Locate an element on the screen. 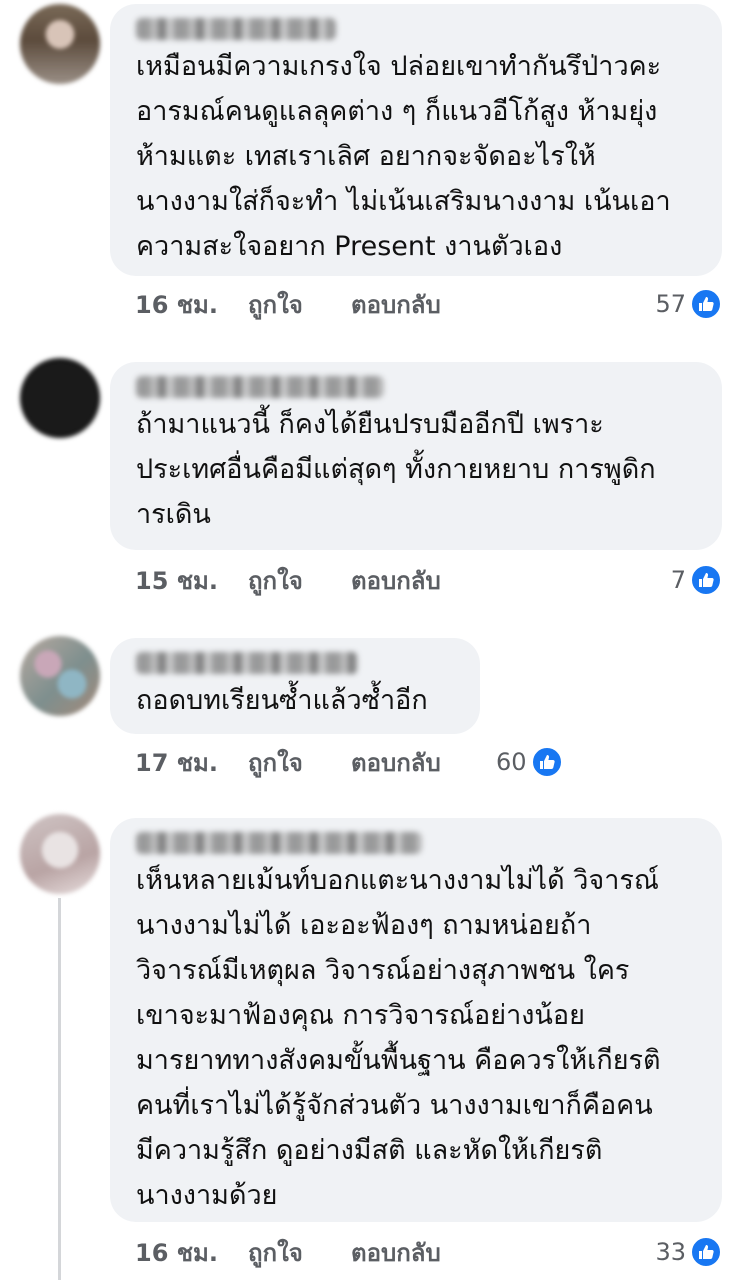 This screenshot has width=746, height=1280. reaction-summary: 33 is located at coordinates (688, 1252).